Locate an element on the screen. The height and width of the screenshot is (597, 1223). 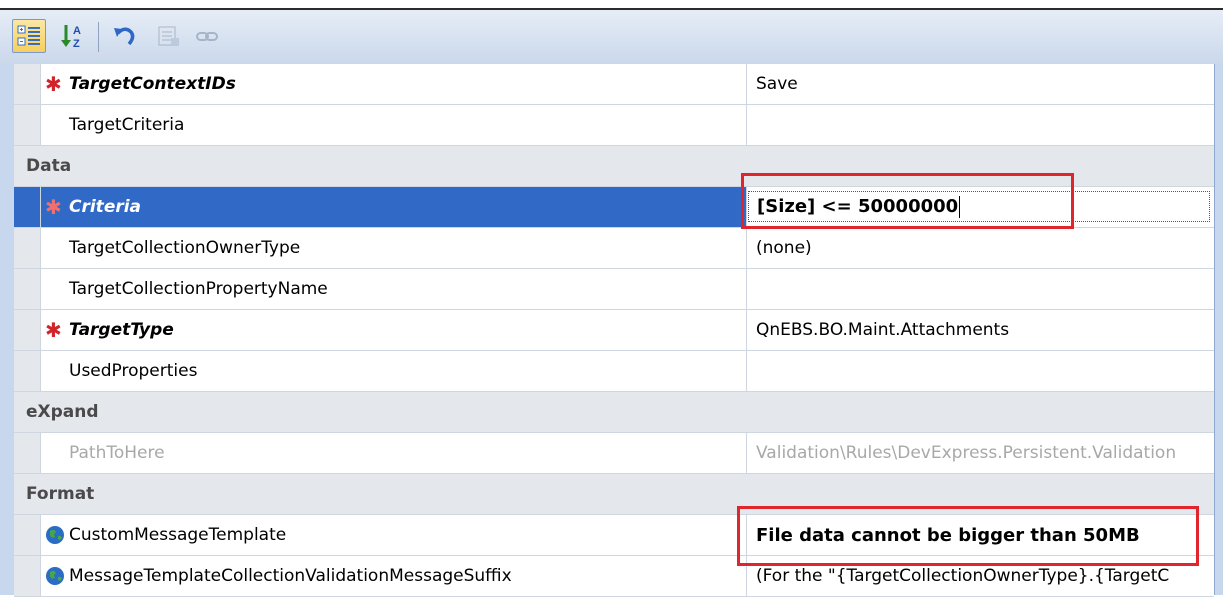
message-highlight-box is located at coordinates (968, 536).